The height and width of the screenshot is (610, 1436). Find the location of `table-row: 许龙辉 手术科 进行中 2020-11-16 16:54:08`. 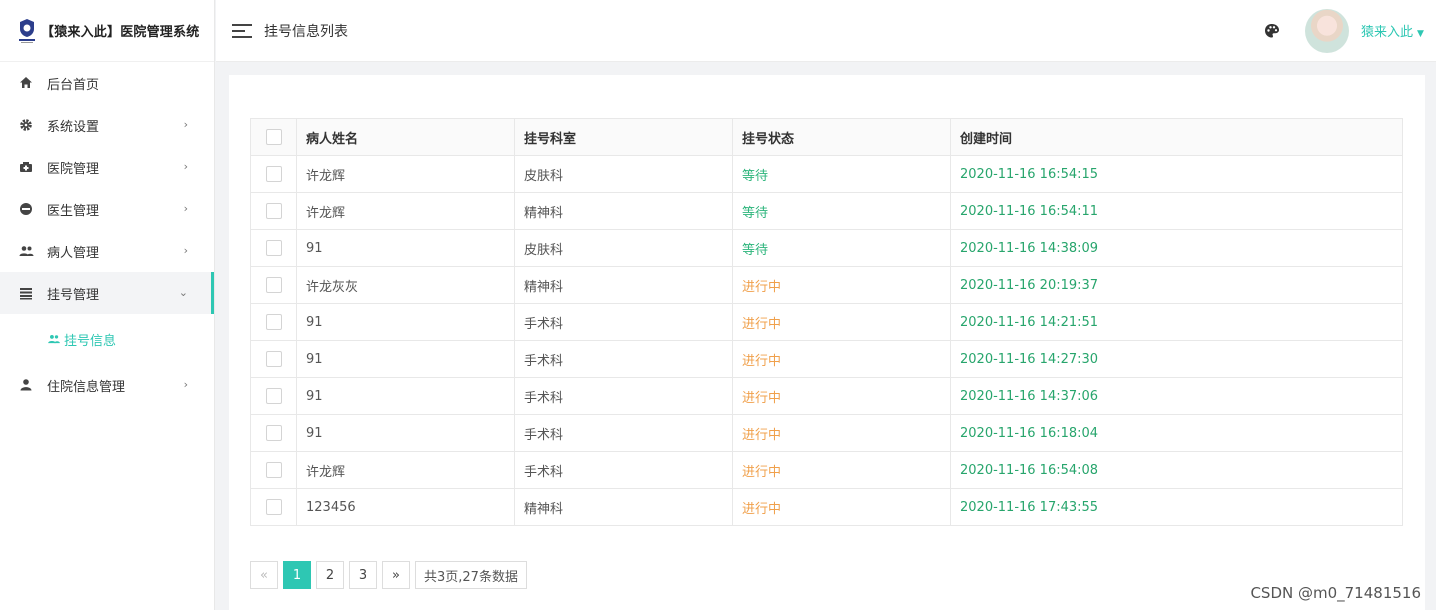

table-row: 许龙辉 手术科 进行中 2020-11-16 16:54:08 is located at coordinates (826, 470).